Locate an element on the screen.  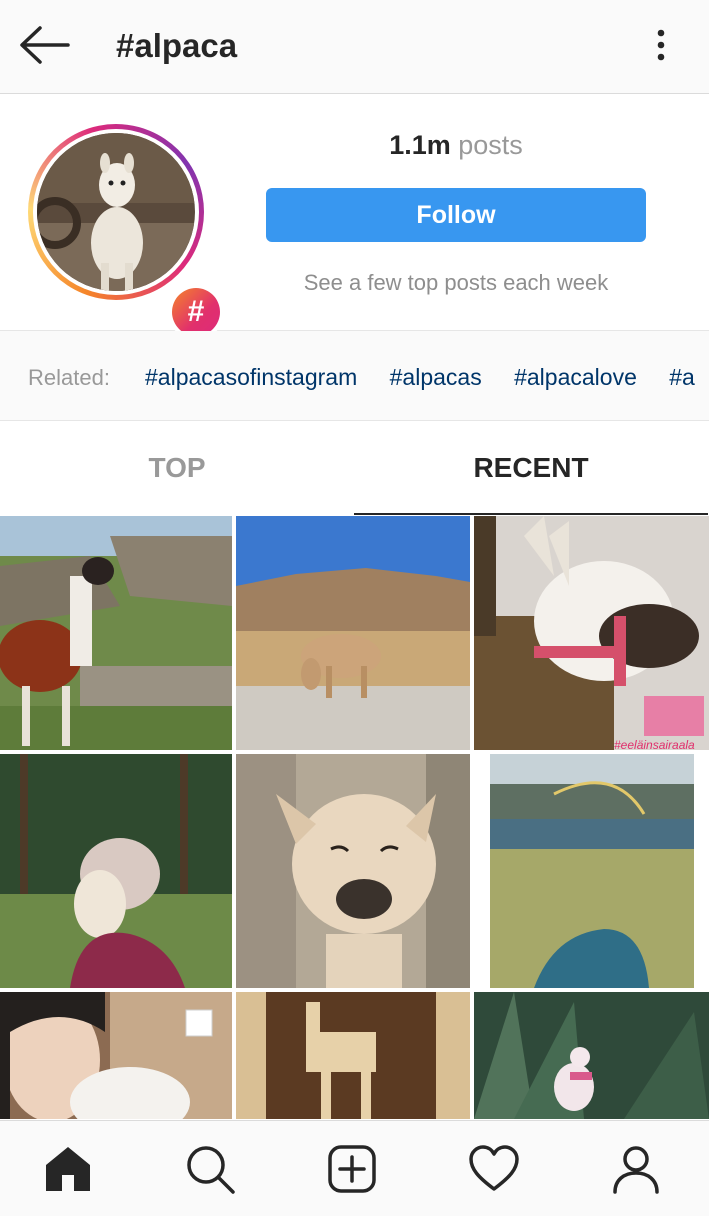
tab-recent: RECENT is located at coordinates (531, 468).